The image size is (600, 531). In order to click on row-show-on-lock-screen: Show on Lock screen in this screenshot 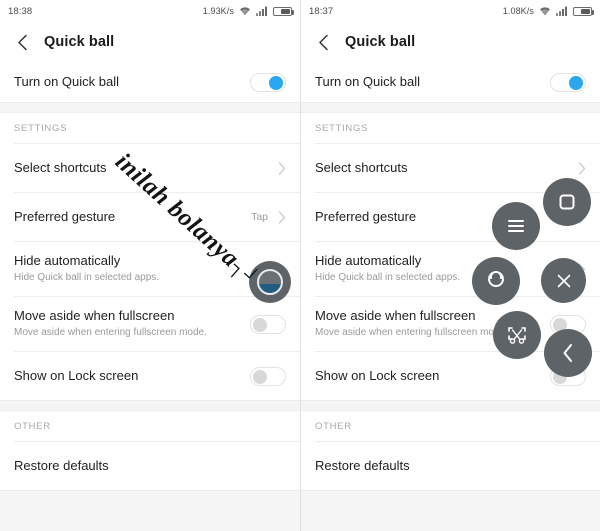, I will do `click(150, 376)`.